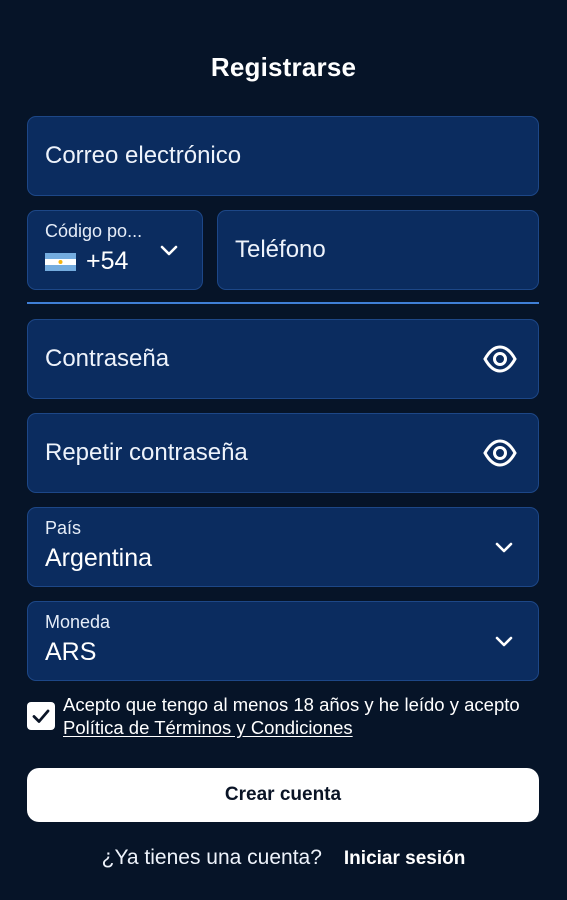 This screenshot has width=567, height=900. I want to click on phone-field: Teléfono, so click(378, 250).